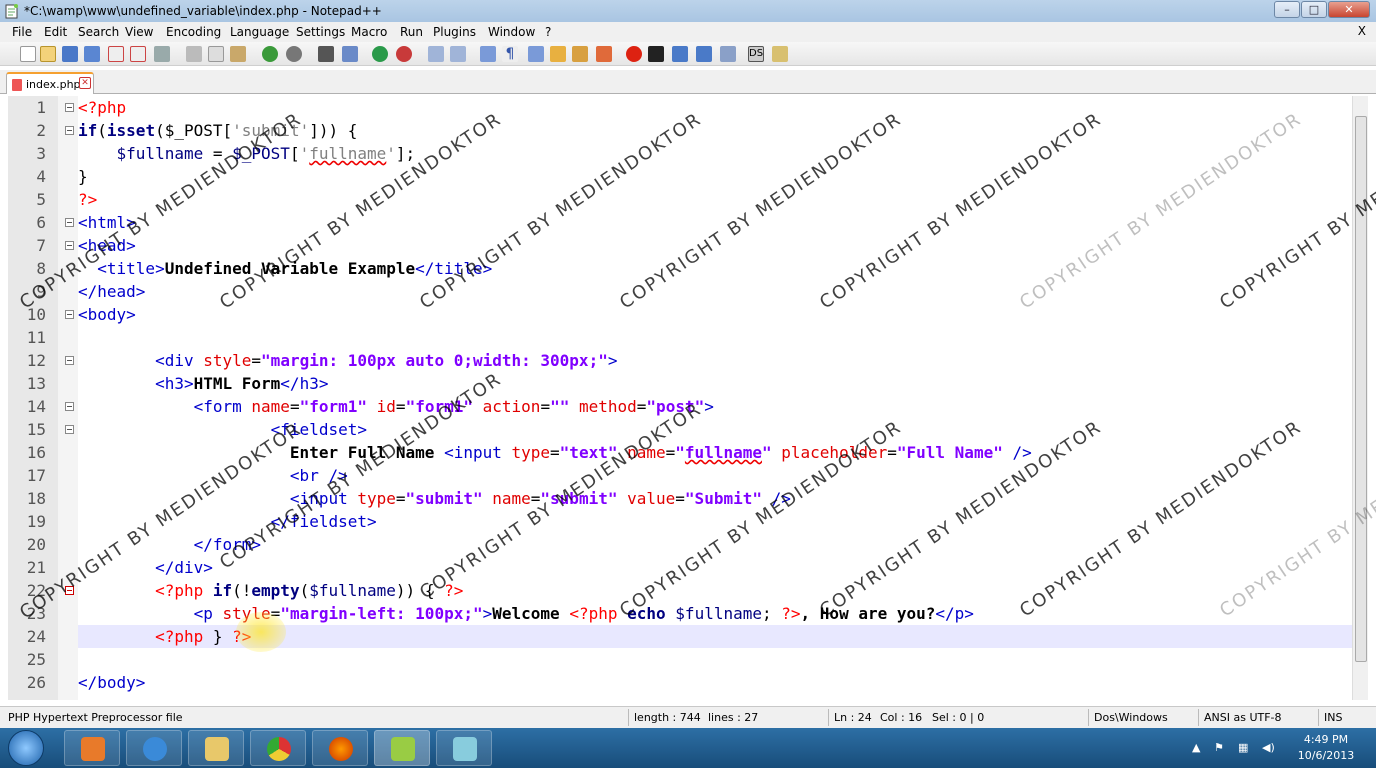  Describe the element at coordinates (227, 544) in the screenshot. I see `code-line: </form>` at that location.